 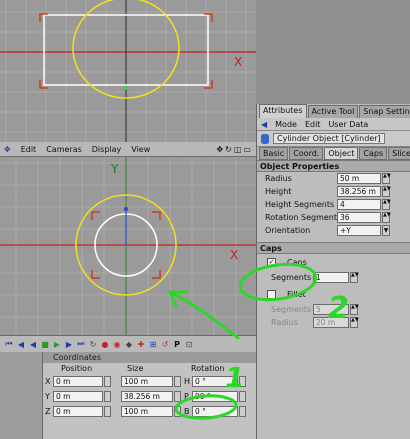 What do you see at coordinates (331, 309) in the screenshot?
I see `fillet-segments-field: 5` at bounding box center [331, 309].